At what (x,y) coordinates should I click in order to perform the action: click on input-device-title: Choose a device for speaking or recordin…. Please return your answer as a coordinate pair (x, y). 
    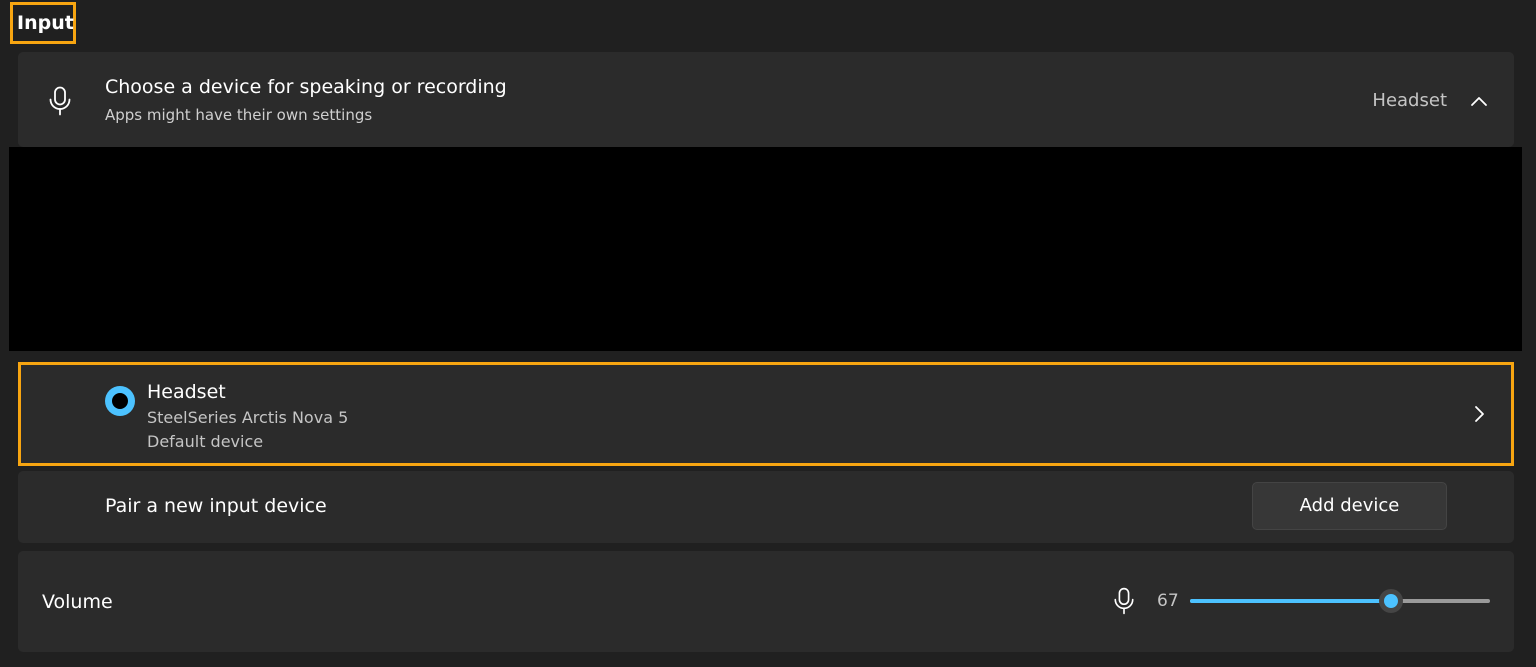
    Looking at the image, I should click on (306, 87).